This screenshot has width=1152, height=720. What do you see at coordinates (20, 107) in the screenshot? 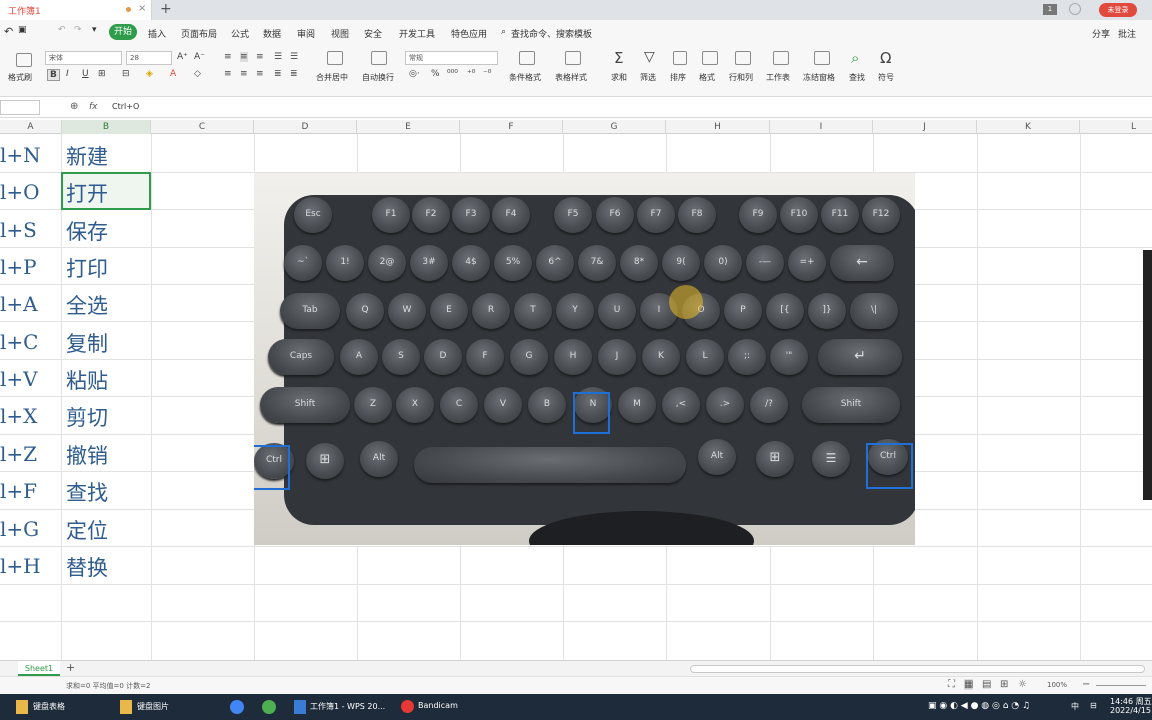
I see `name-box` at bounding box center [20, 107].